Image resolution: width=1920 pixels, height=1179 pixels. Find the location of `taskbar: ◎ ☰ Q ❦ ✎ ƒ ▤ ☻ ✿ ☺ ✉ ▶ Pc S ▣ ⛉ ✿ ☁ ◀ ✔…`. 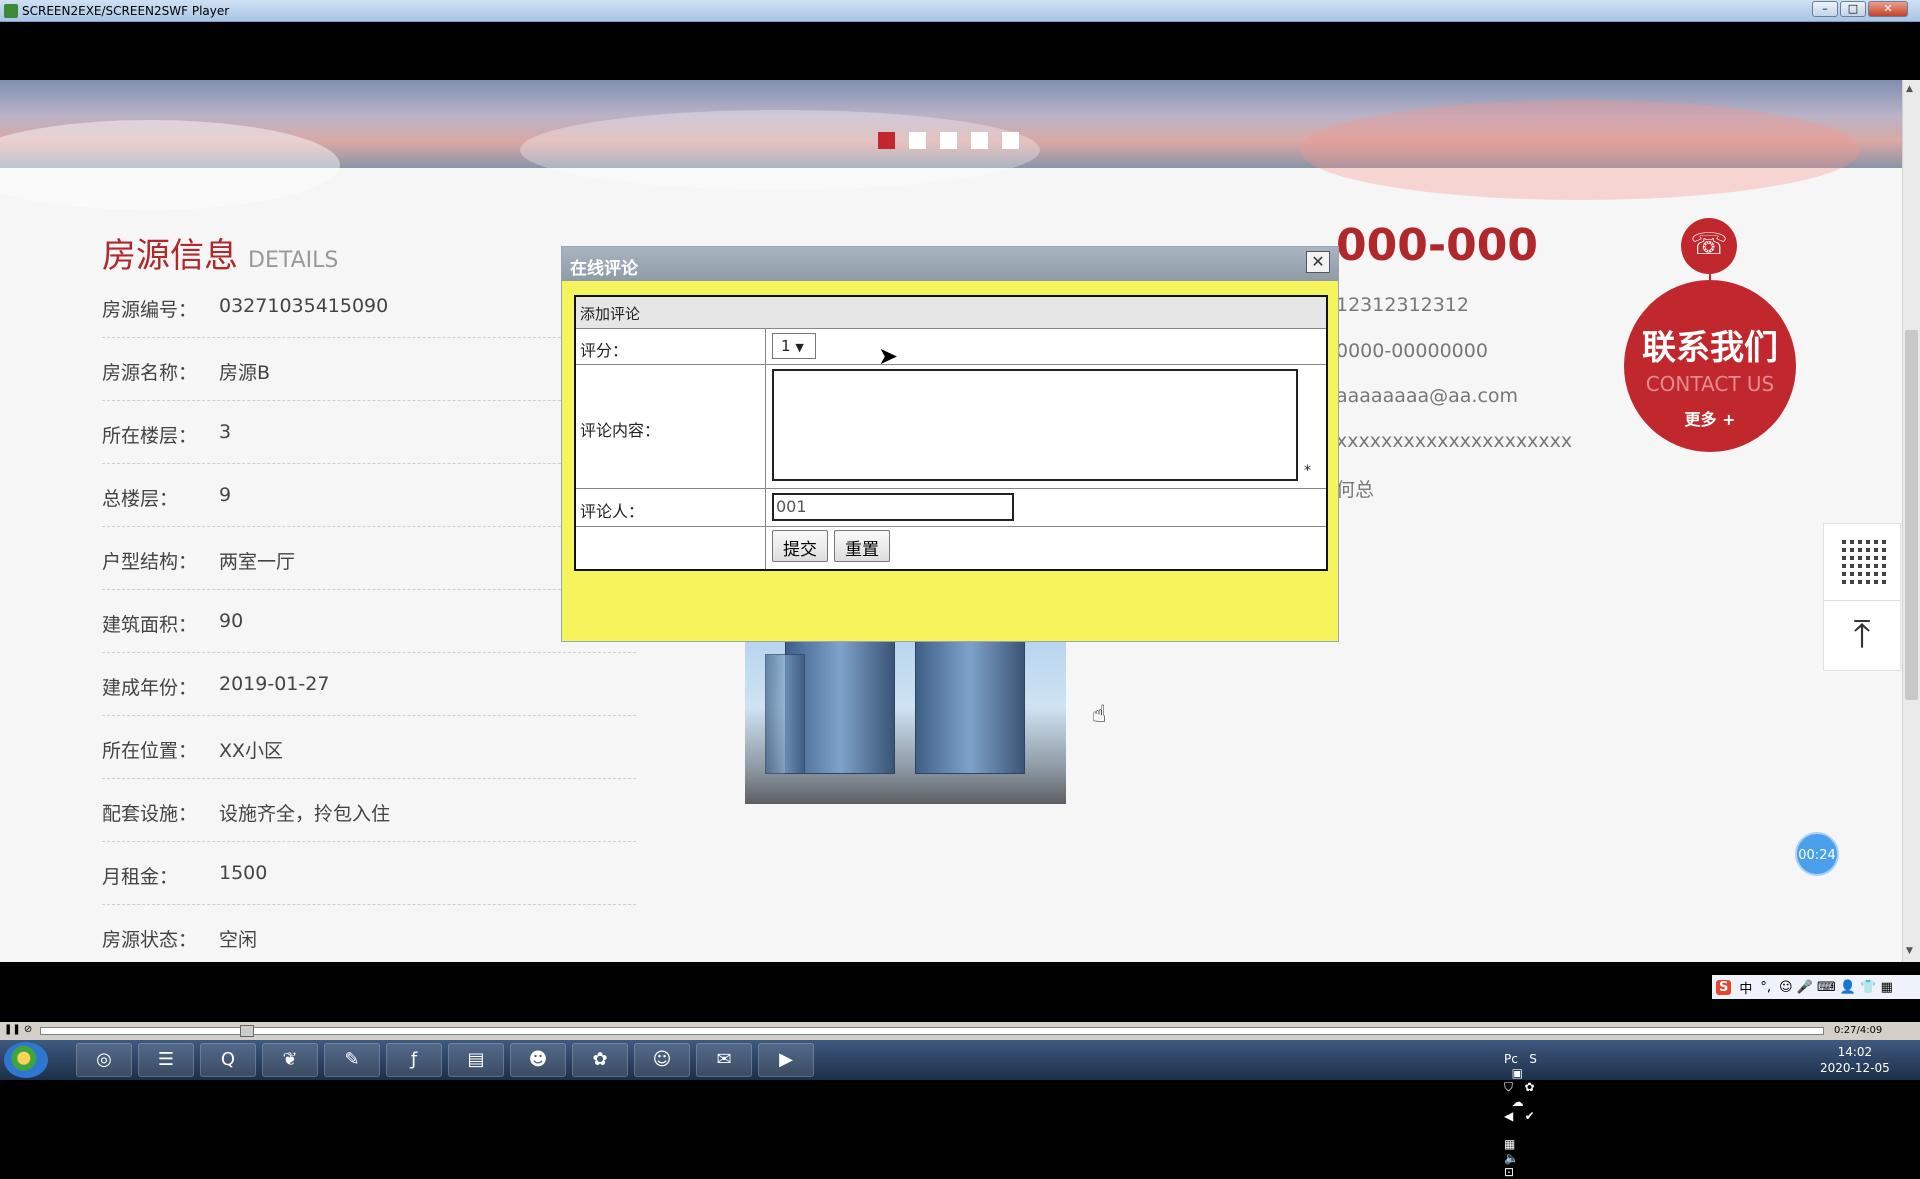

taskbar: ◎ ☰ Q ❦ ✎ ƒ ▤ ☻ ✿ ☺ ✉ ▶ Pc S ▣ ⛉ ✿ ☁ ◀ ✔… is located at coordinates (960, 1109).